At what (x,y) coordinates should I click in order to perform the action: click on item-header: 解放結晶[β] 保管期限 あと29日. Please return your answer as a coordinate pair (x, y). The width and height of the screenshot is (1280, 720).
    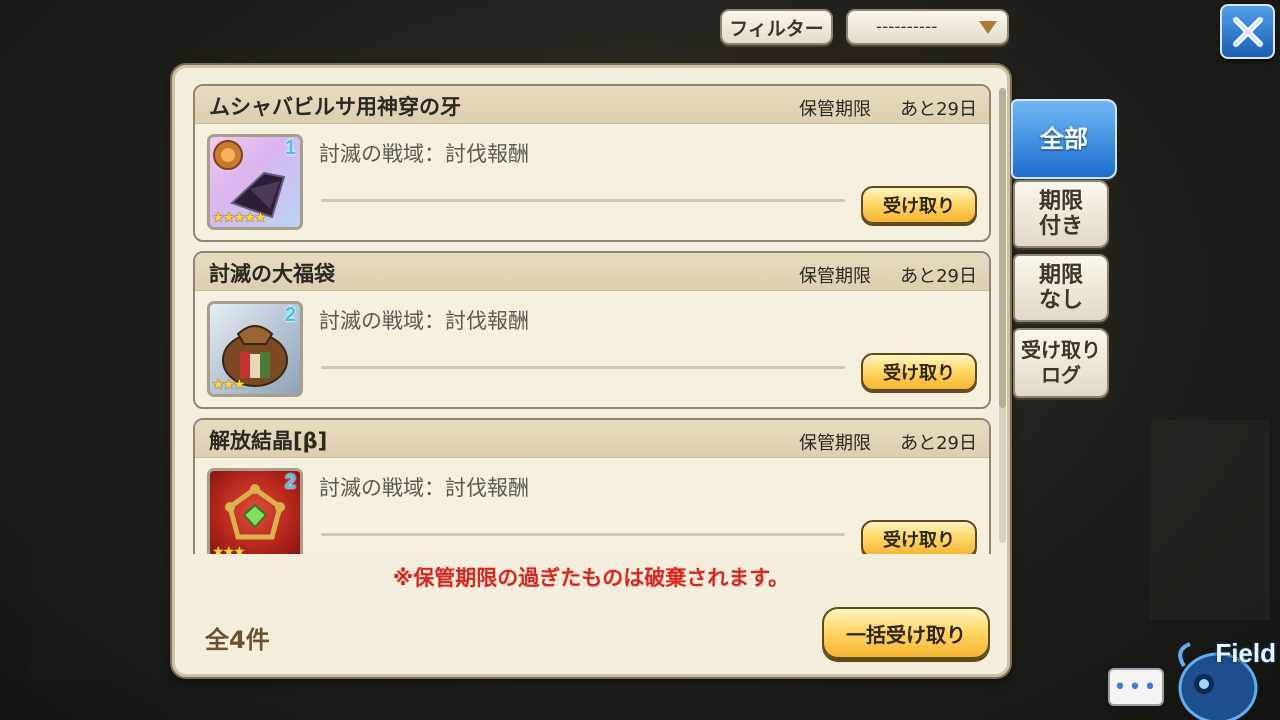
    Looking at the image, I should click on (592, 439).